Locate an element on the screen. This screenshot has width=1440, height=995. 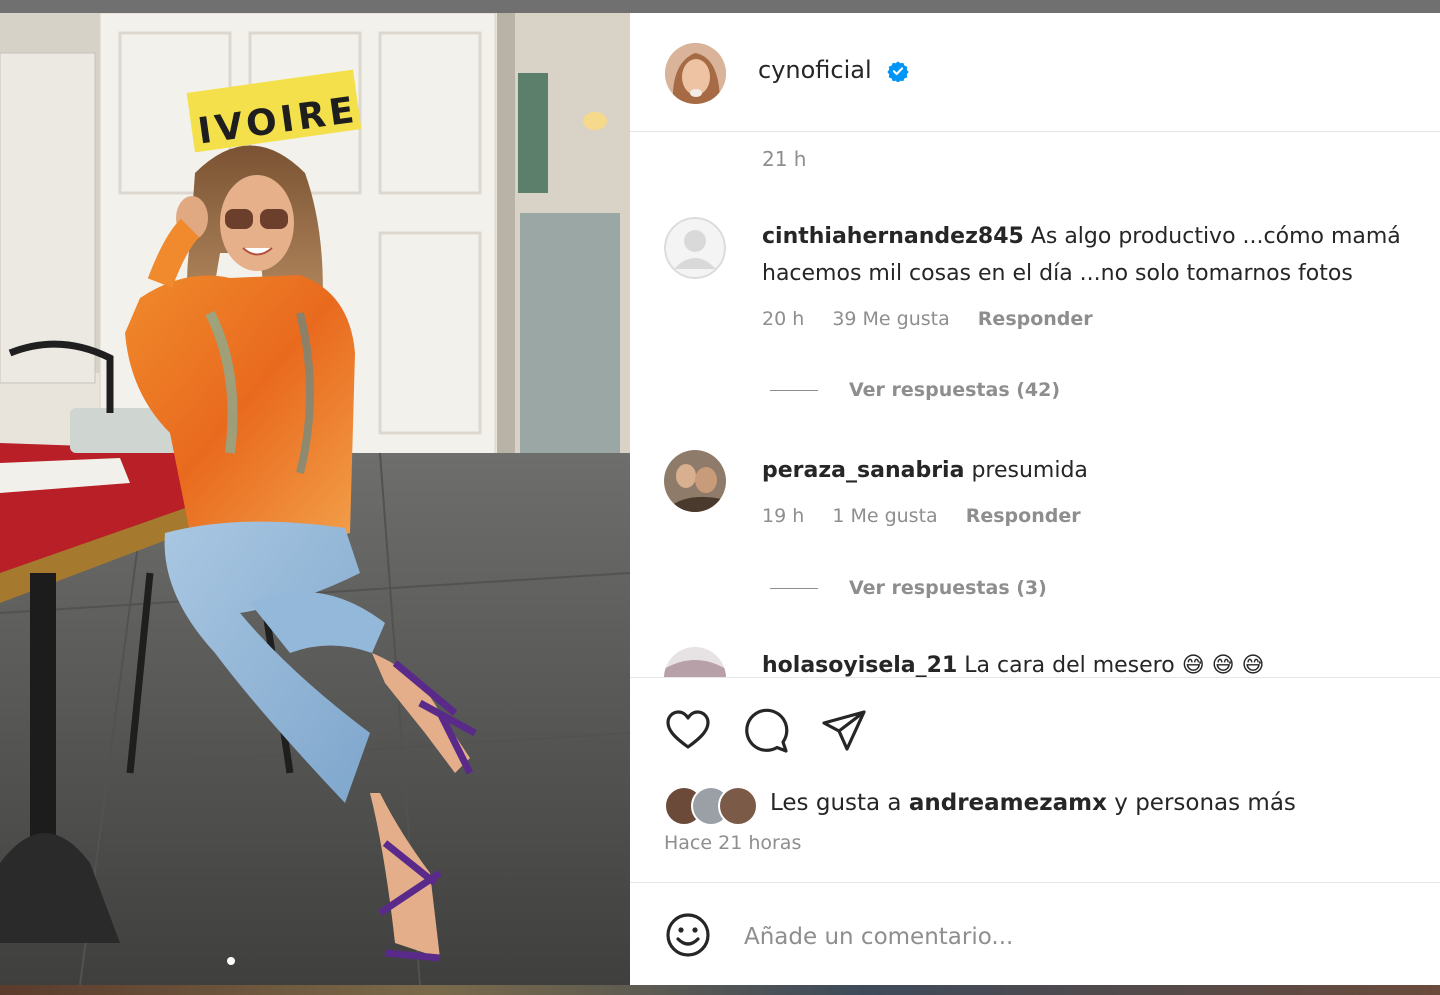
comment-icon is located at coordinates (766, 731).